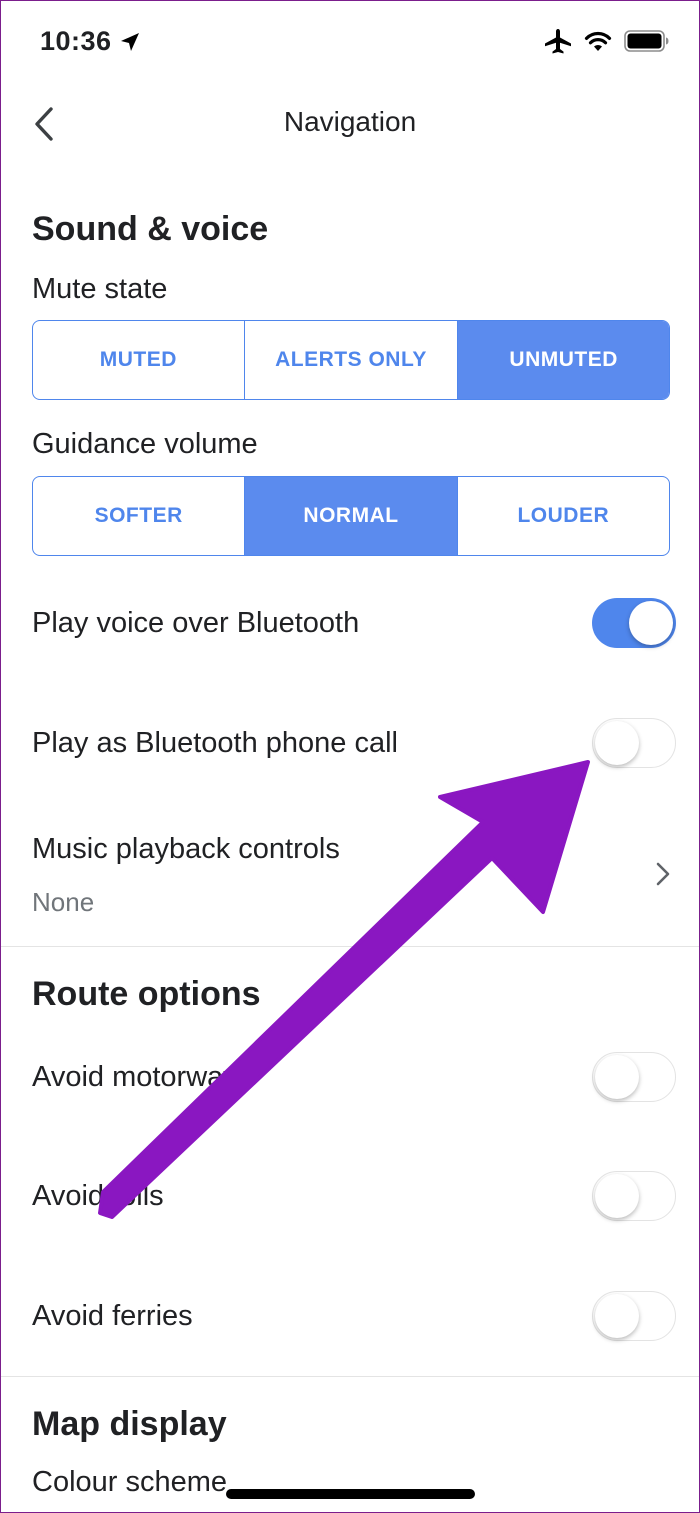  I want to click on guidance-volume-segmented-control: SOFTER NORMAL LOUDER, so click(351, 516).